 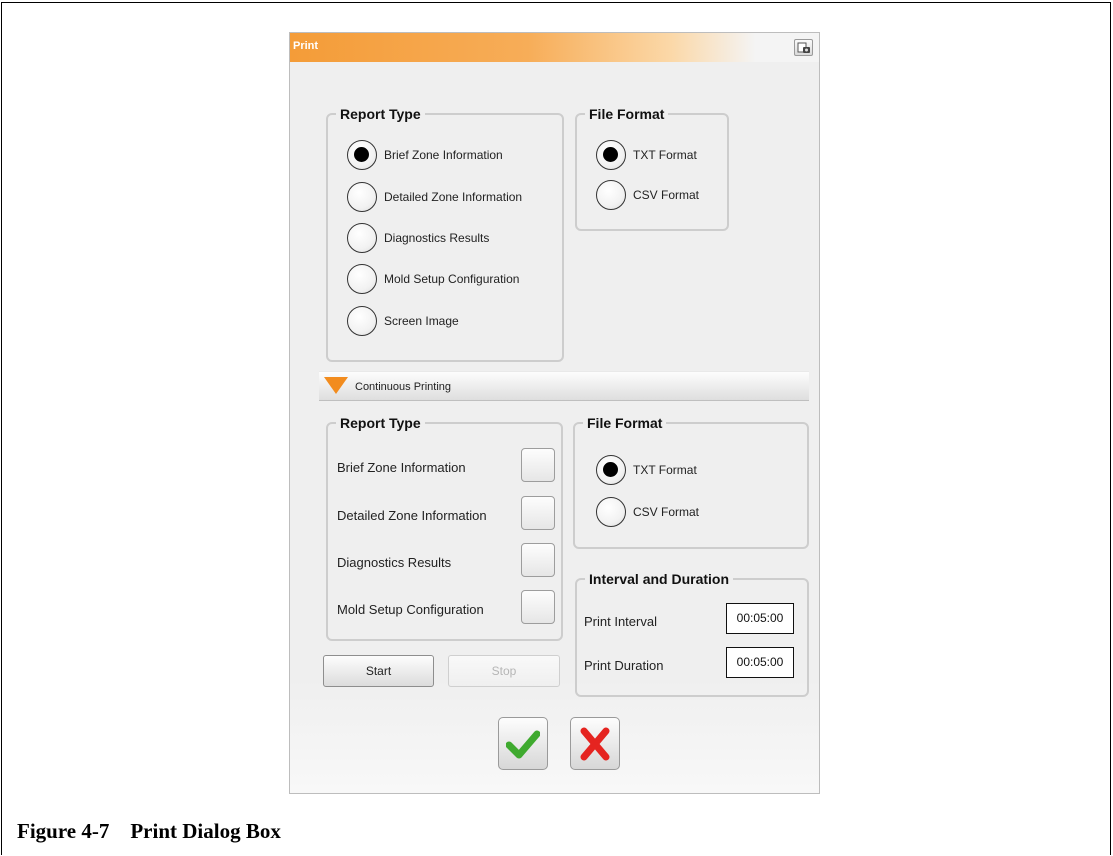 I want to click on continuous-printing-label: Continuous Printing, so click(x=403, y=387).